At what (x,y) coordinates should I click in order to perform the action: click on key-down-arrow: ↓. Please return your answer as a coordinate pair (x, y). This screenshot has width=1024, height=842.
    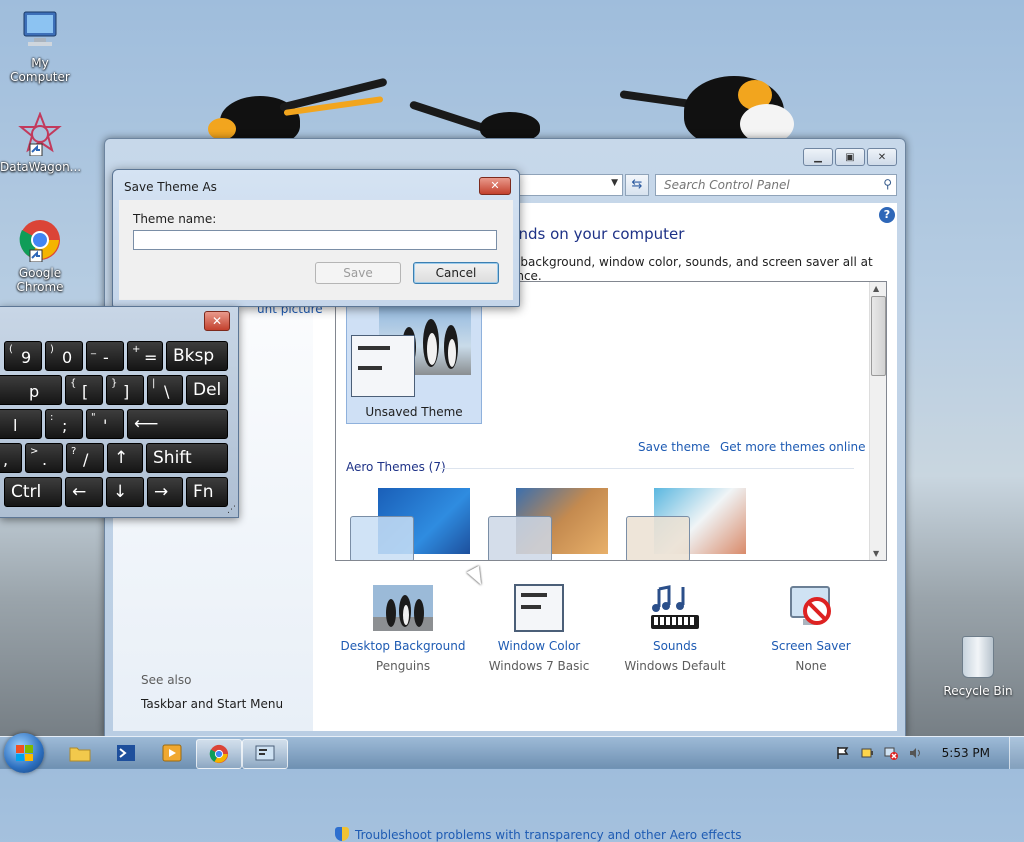
    Looking at the image, I should click on (125, 492).